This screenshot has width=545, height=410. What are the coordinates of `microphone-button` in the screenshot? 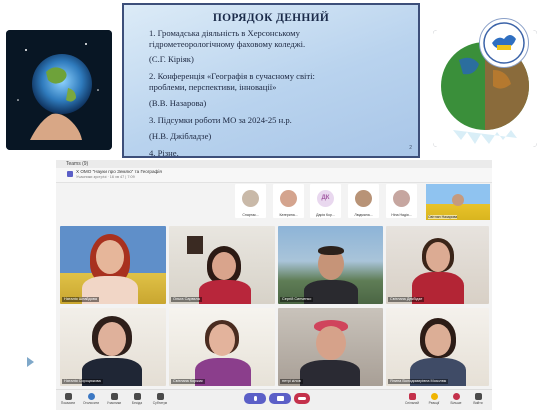 It's located at (255, 398).